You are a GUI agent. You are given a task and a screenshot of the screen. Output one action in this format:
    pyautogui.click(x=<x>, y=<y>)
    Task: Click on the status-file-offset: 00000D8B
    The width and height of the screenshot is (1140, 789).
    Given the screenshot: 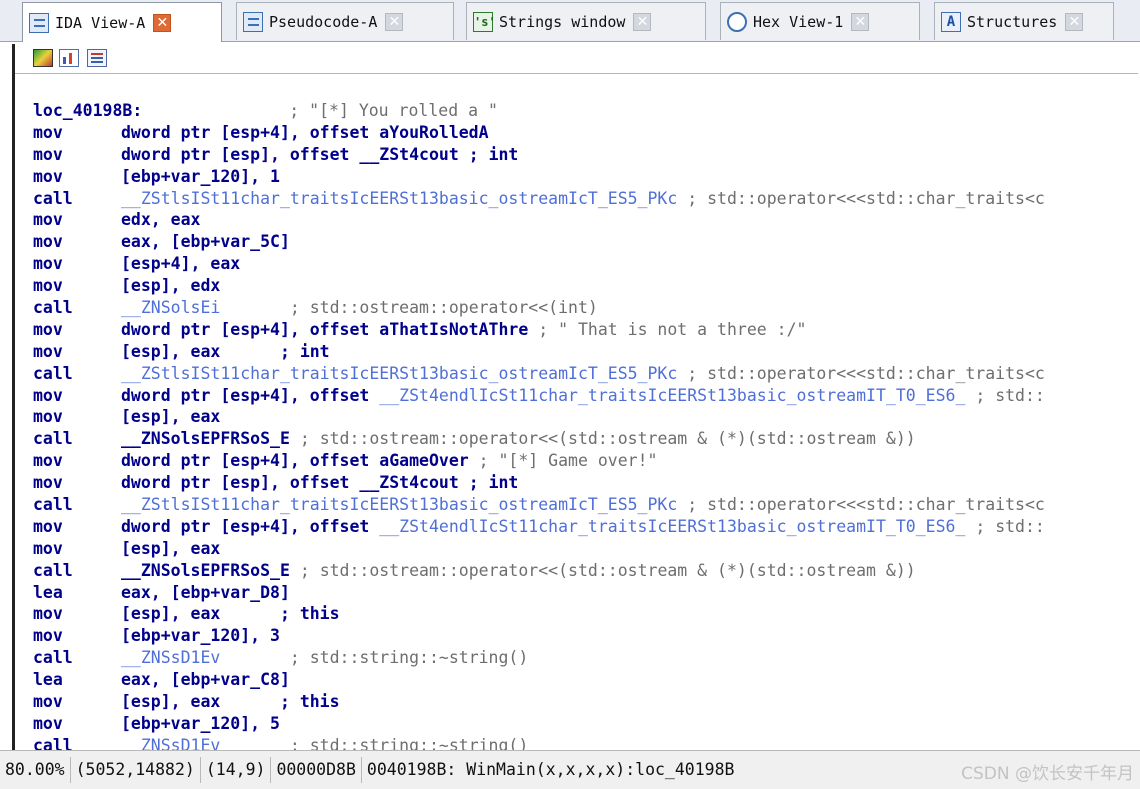 What is the action you would take?
    pyautogui.click(x=316, y=770)
    